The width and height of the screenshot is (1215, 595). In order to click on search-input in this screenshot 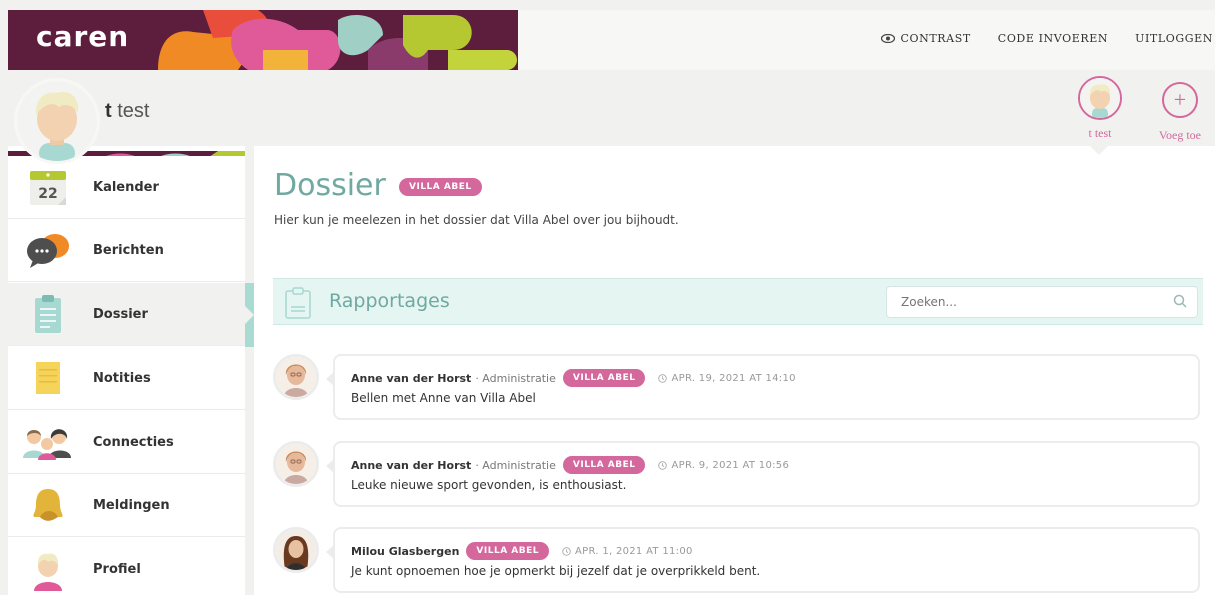, I will do `click(1042, 302)`.